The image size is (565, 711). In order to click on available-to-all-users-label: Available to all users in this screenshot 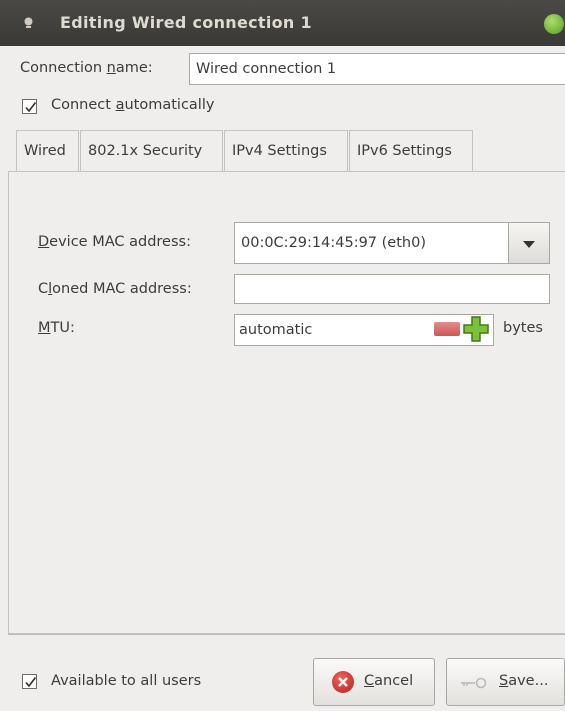, I will do `click(126, 681)`.